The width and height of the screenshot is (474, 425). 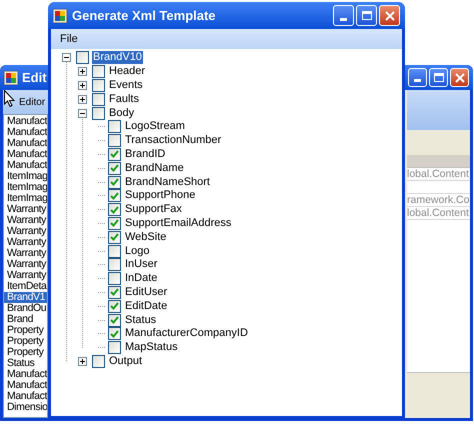 What do you see at coordinates (160, 195) in the screenshot?
I see `tree-item: SupportPhone` at bounding box center [160, 195].